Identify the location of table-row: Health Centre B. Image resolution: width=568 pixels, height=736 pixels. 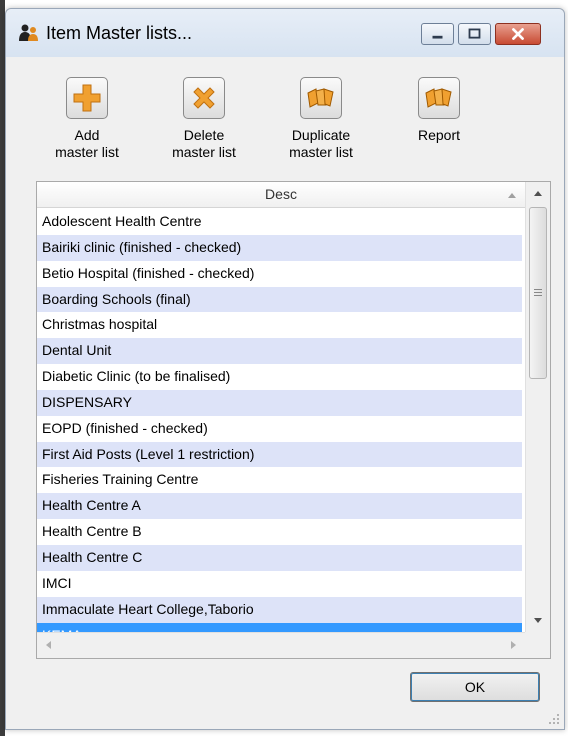
(279, 532).